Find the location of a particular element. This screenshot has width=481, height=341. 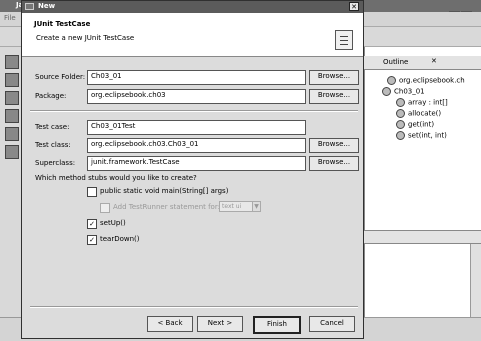

superclass-label: Superclass: is located at coordinates (55, 163).